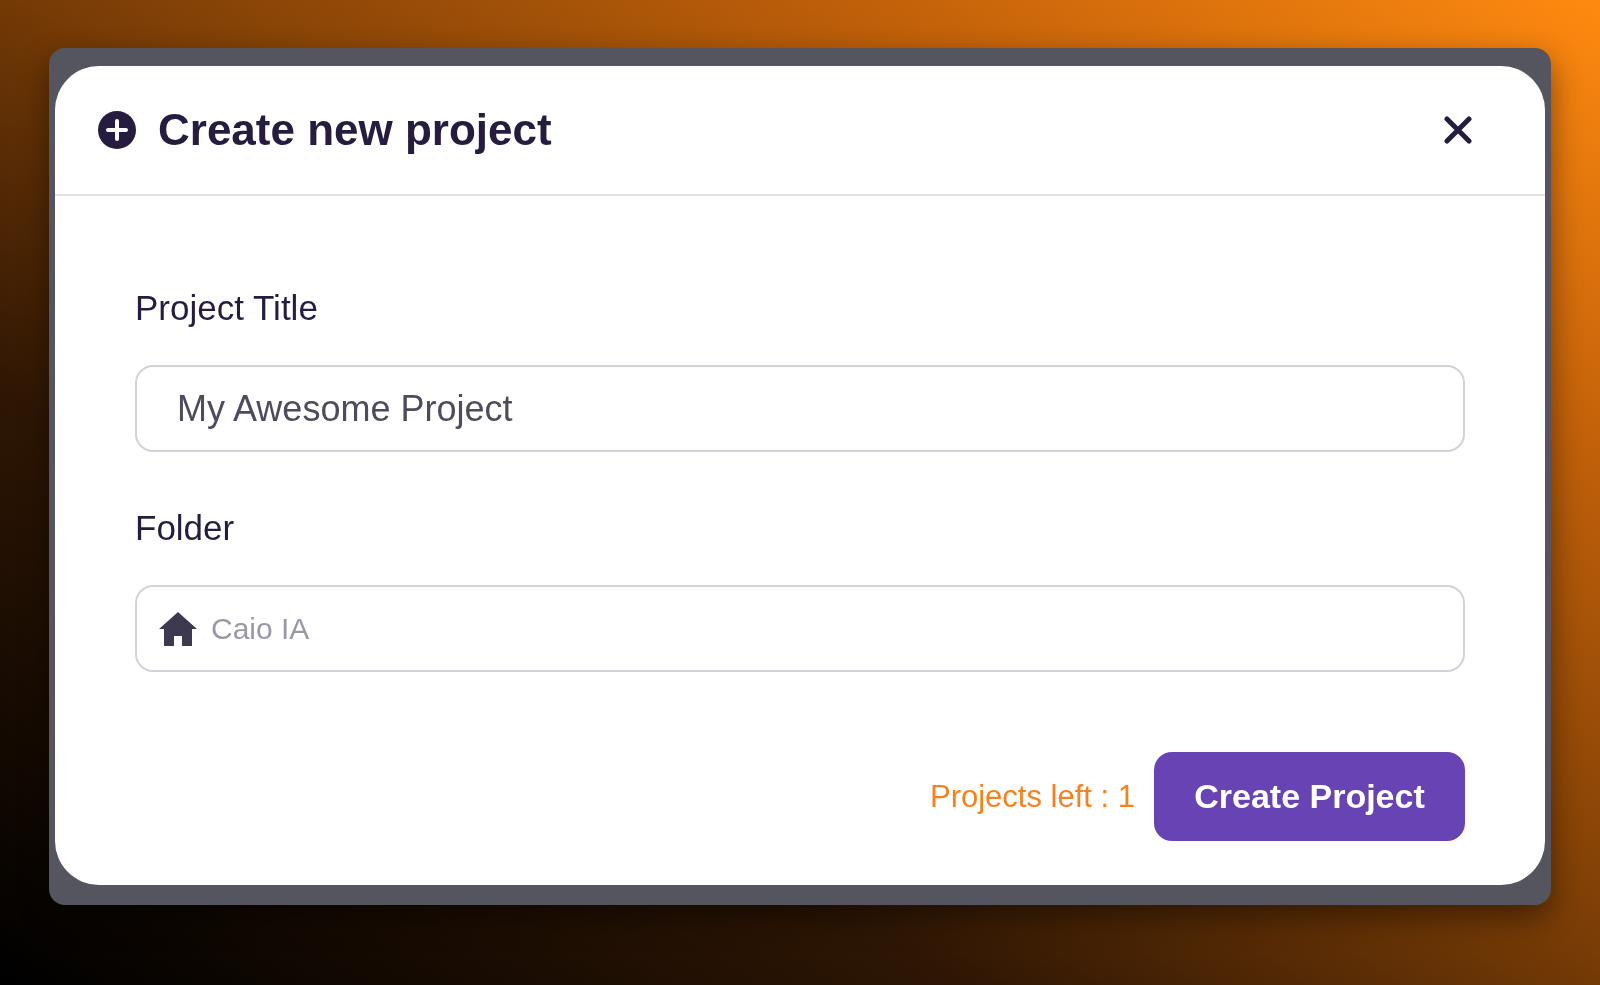 The height and width of the screenshot is (985, 1600). Describe the element at coordinates (1309, 796) in the screenshot. I see `create-project-button: Create Project` at that location.